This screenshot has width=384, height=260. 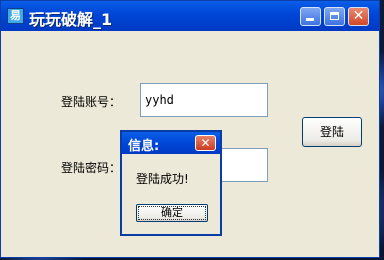 I want to click on dialog-title-bar: 信息: ✕, so click(x=171, y=143).